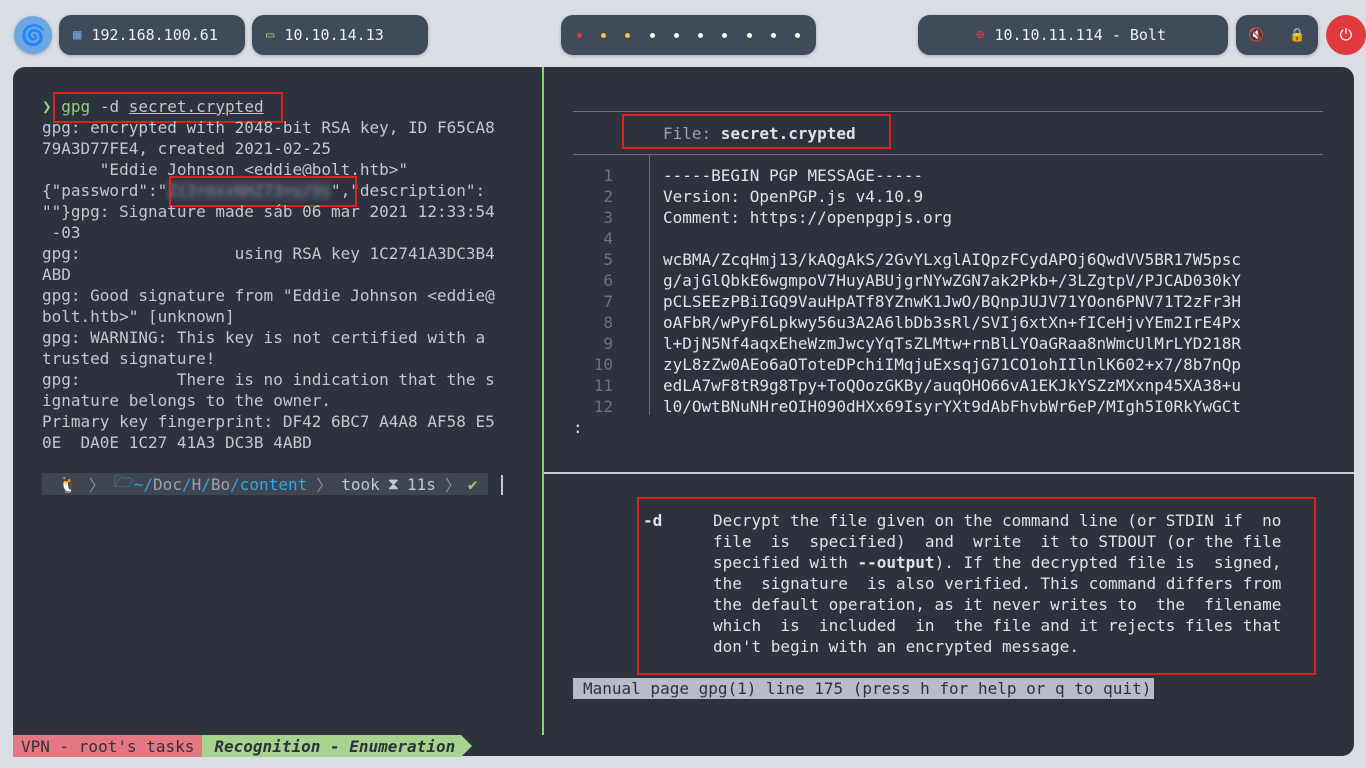  Describe the element at coordinates (129, 358) in the screenshot. I see `output-line: trusted signature!` at that location.